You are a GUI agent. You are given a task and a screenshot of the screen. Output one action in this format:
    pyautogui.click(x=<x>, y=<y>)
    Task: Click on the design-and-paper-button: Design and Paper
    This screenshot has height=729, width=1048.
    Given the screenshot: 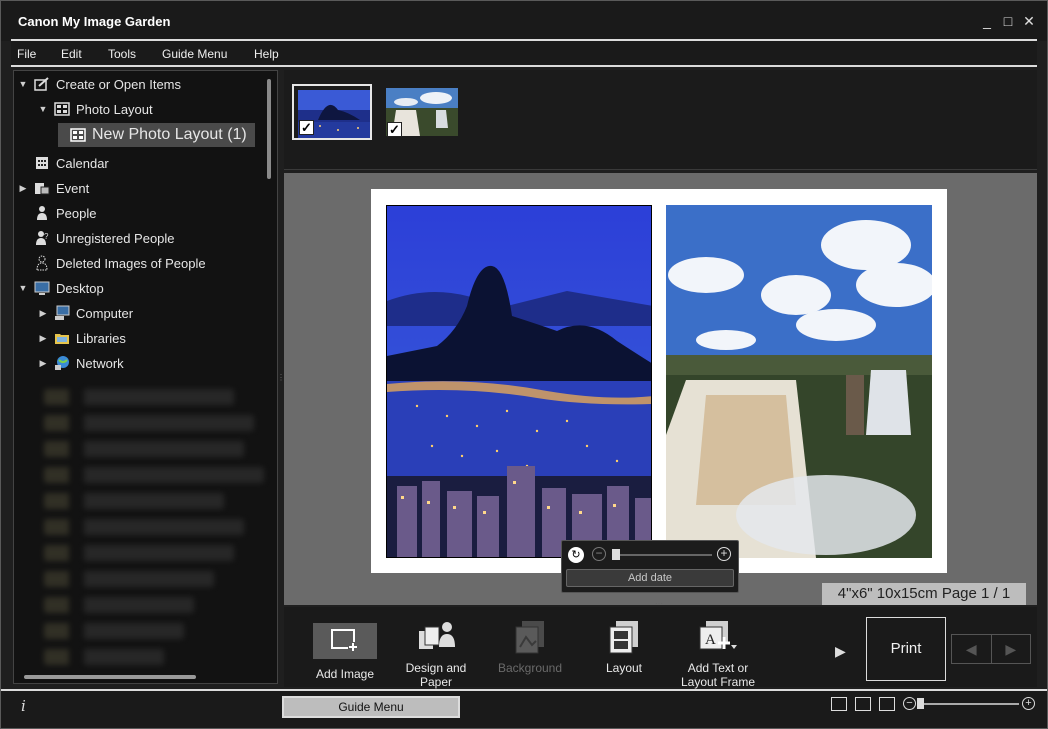 What is the action you would take?
    pyautogui.click(x=436, y=653)
    